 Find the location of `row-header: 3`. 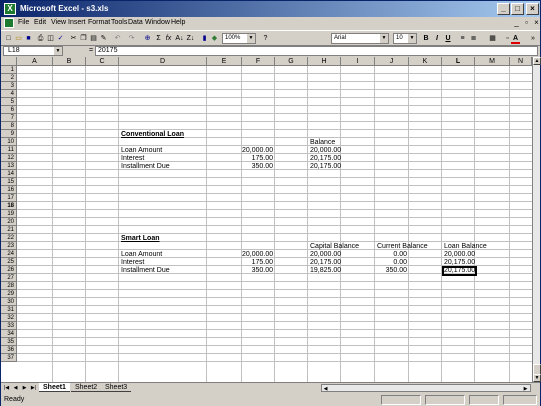

row-header: 3 is located at coordinates (9, 86).